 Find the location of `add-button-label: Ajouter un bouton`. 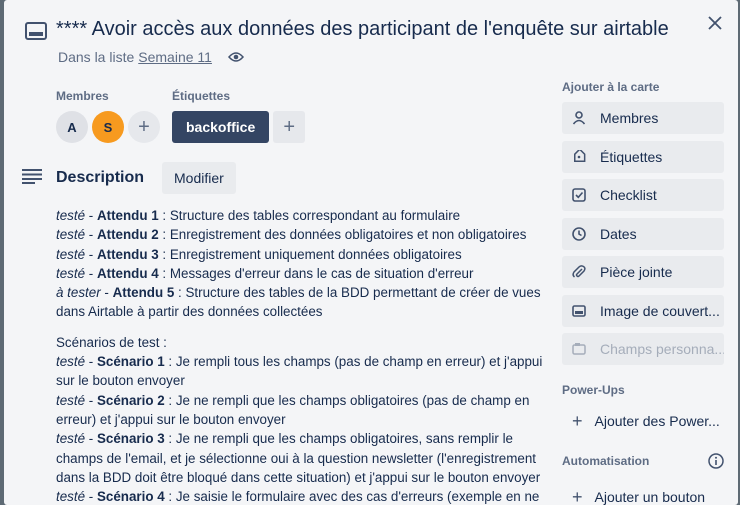

add-button-label: Ajouter un bouton is located at coordinates (650, 497).